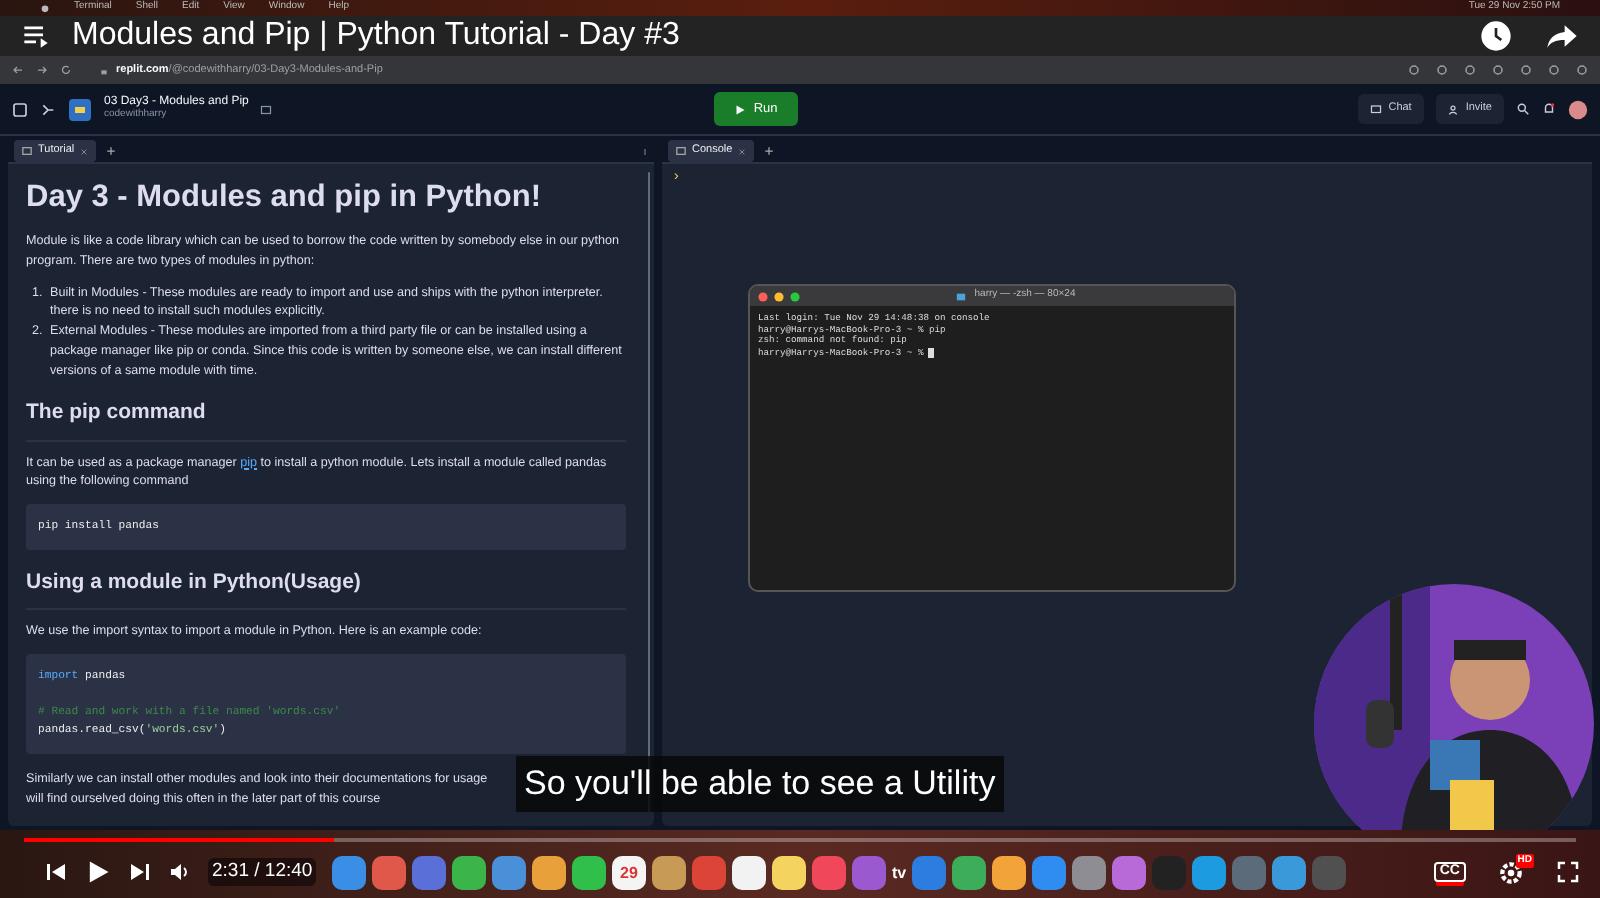  Describe the element at coordinates (42, 70) in the screenshot. I see `forward-icon` at that location.